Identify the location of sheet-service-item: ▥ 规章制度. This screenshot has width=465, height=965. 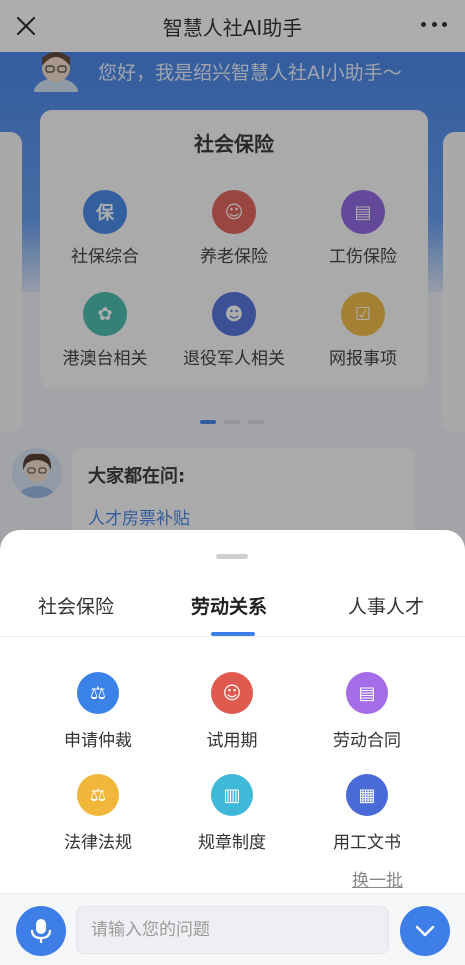
(232, 813).